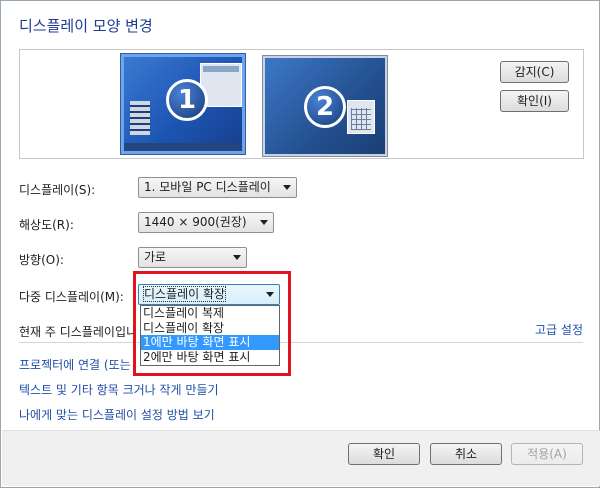  Describe the element at coordinates (534, 72) in the screenshot. I see `detect-button: 감지(C)` at that location.